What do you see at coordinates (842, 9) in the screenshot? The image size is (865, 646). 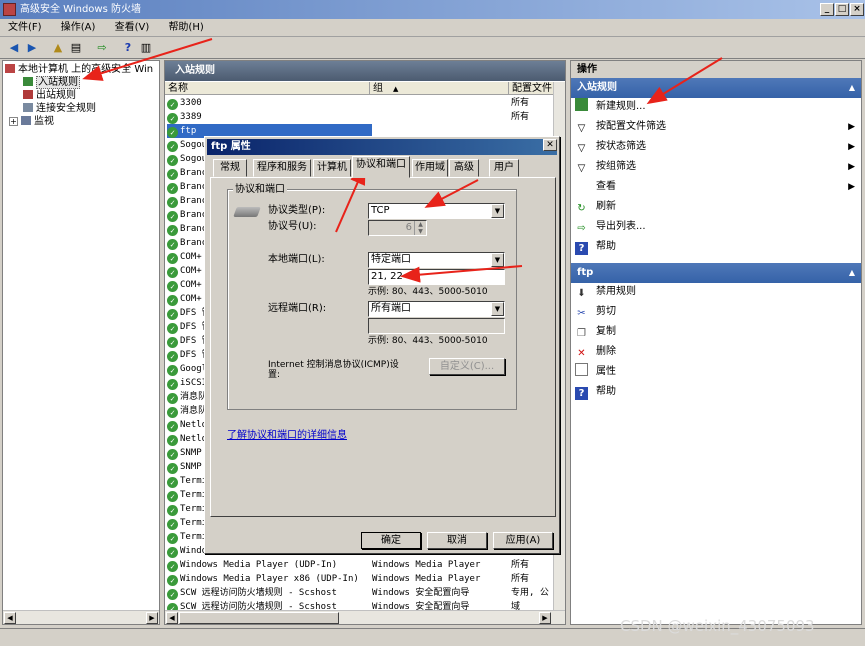 I see `maximize-button: □` at bounding box center [842, 9].